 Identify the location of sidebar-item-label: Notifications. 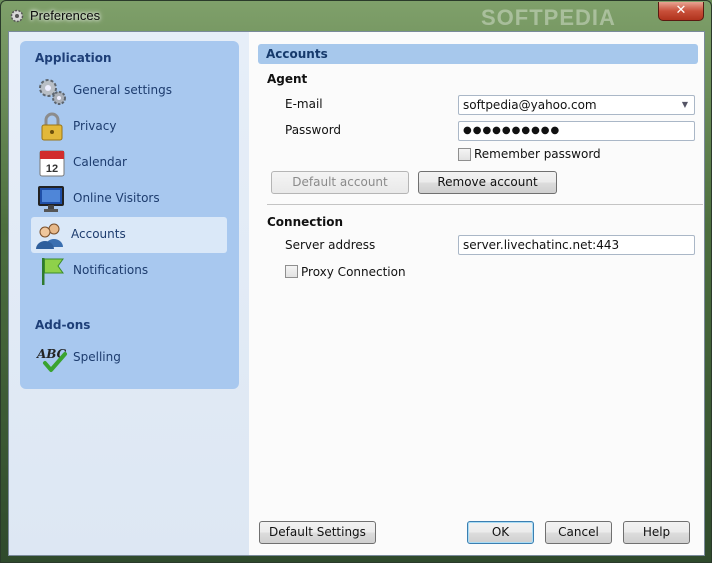
(111, 270).